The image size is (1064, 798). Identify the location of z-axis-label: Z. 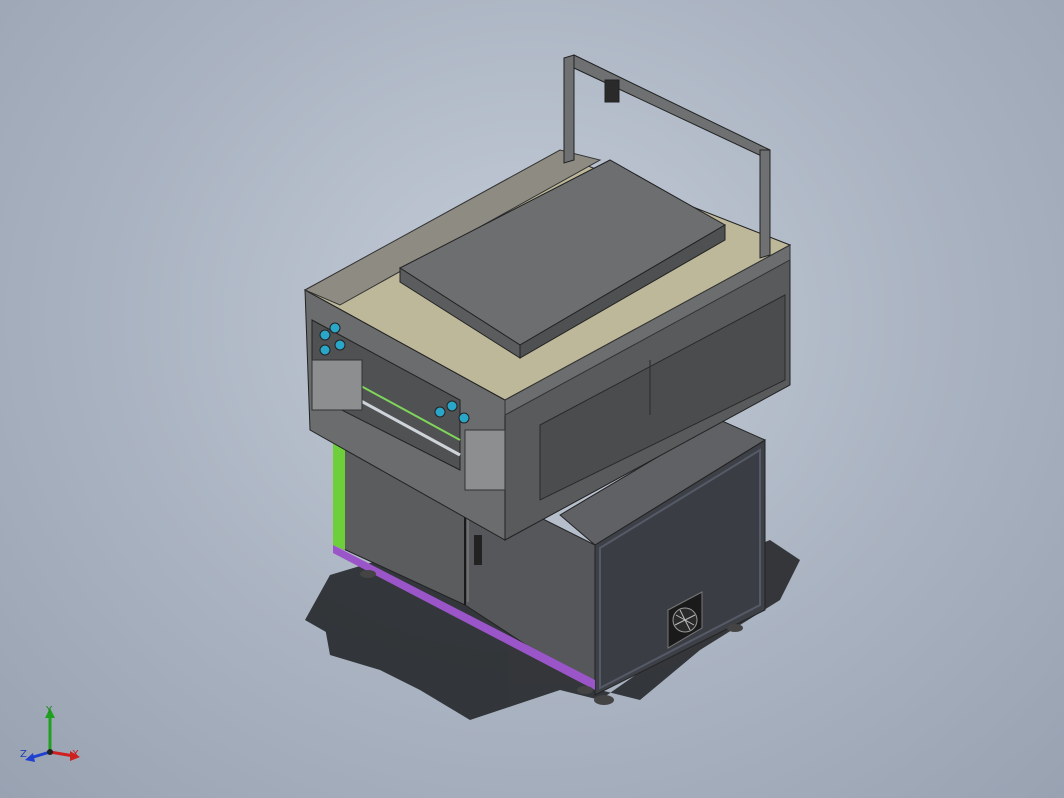
(23, 754).